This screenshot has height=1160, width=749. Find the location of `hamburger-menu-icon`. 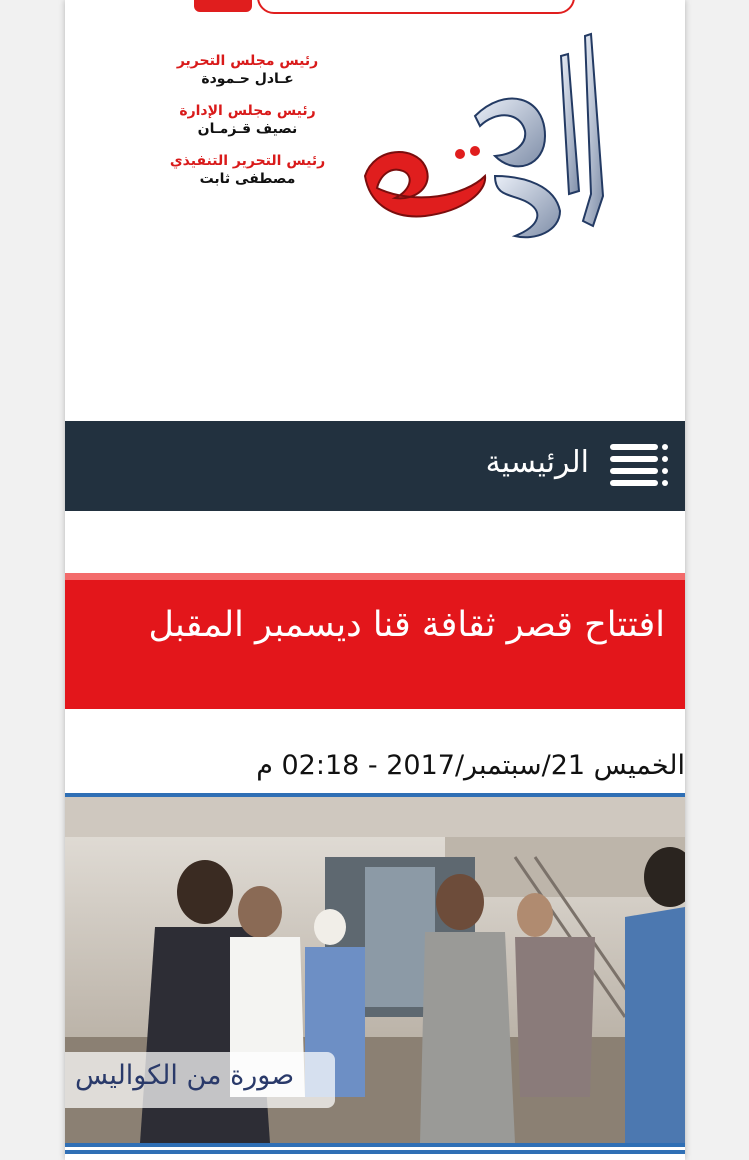

hamburger-menu-icon is located at coordinates (640, 466).